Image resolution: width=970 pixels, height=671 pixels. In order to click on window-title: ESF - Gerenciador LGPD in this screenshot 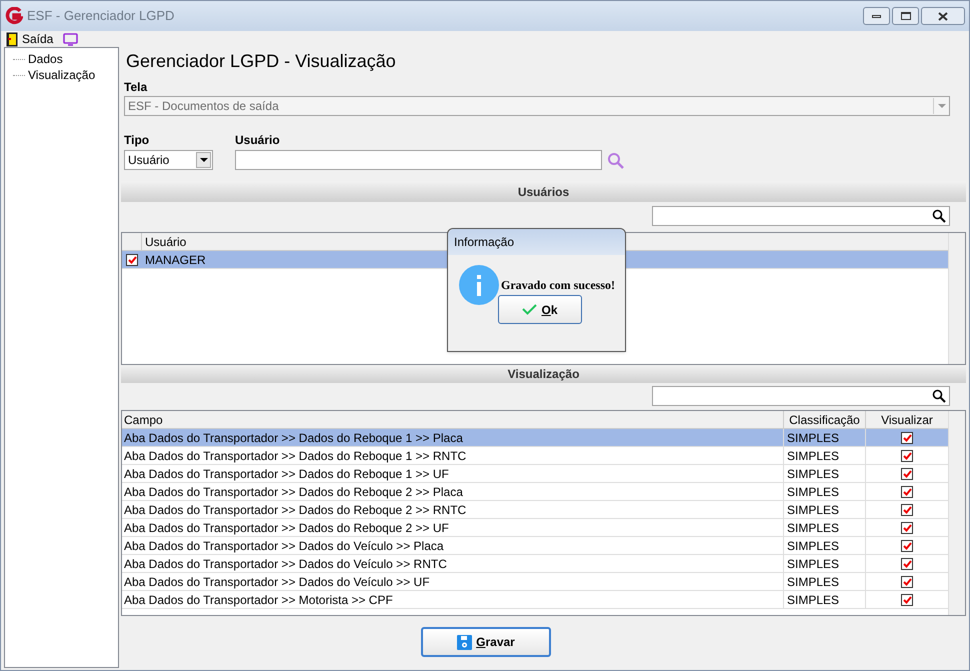, I will do `click(100, 16)`.